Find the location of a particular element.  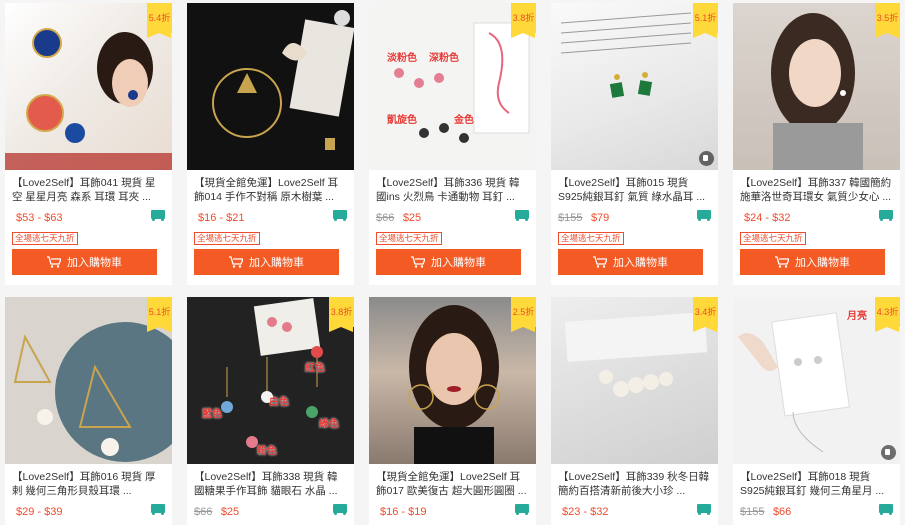

price: $53 - $63 is located at coordinates (39, 218).